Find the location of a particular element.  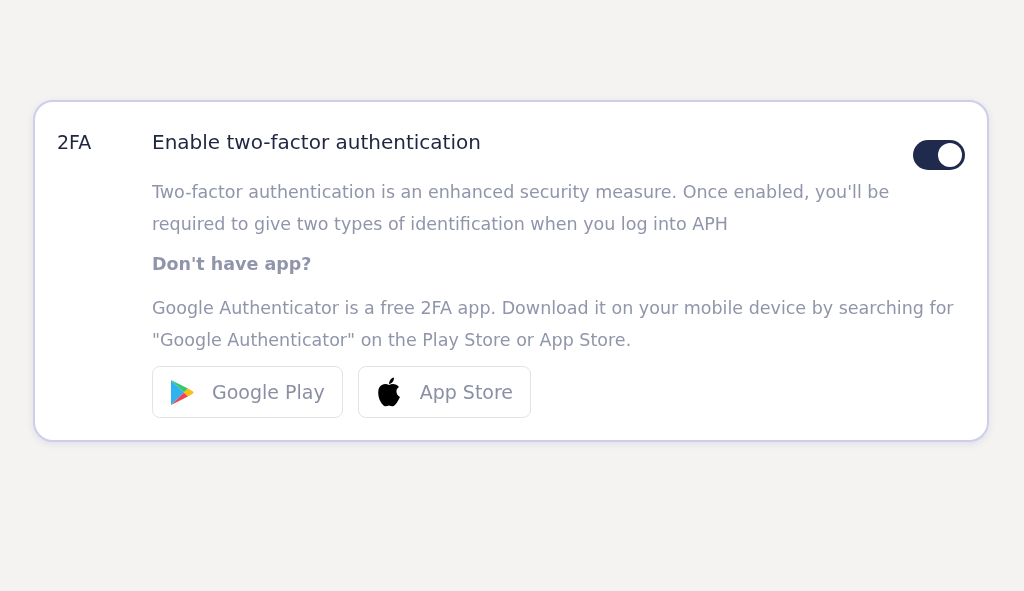

subheading: Don't have app? is located at coordinates (232, 264).